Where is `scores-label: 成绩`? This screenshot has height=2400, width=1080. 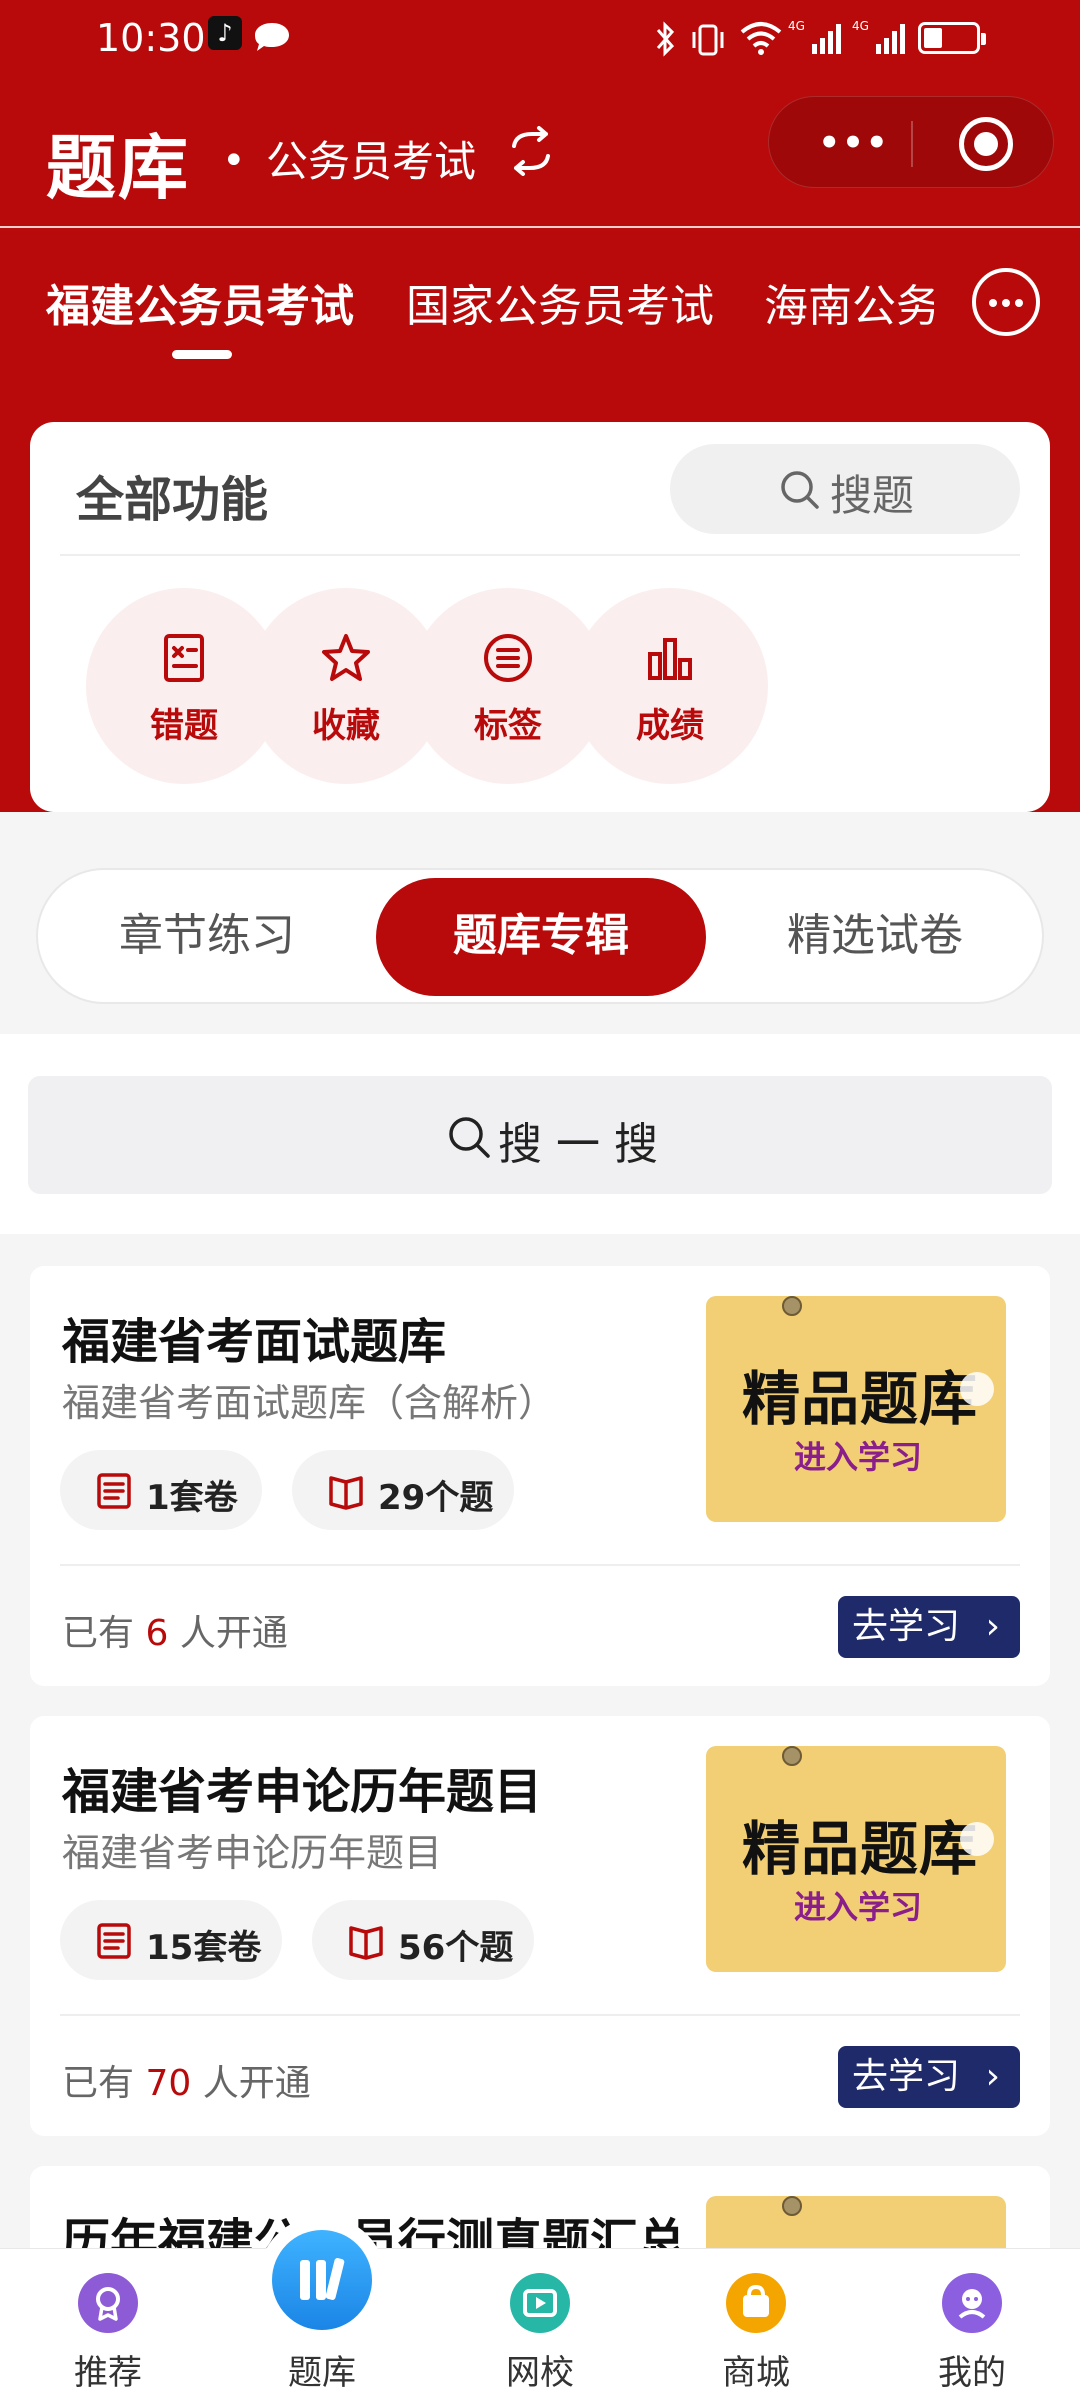
scores-label: 成绩 is located at coordinates (670, 726).